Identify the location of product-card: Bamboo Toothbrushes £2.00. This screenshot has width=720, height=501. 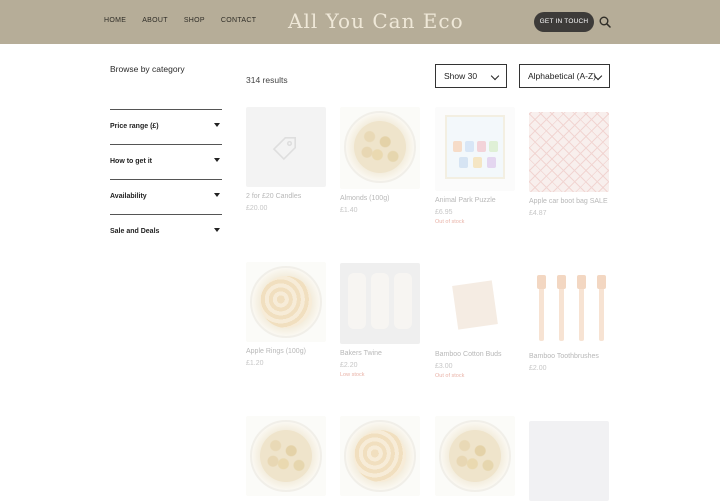
(569, 319).